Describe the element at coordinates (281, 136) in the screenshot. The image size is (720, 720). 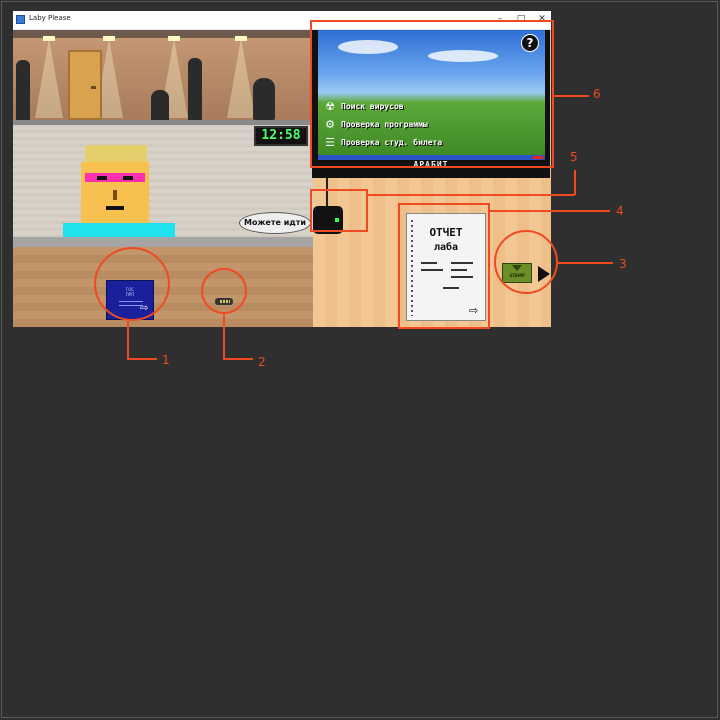
I see `digital-clock: 12:58` at that location.